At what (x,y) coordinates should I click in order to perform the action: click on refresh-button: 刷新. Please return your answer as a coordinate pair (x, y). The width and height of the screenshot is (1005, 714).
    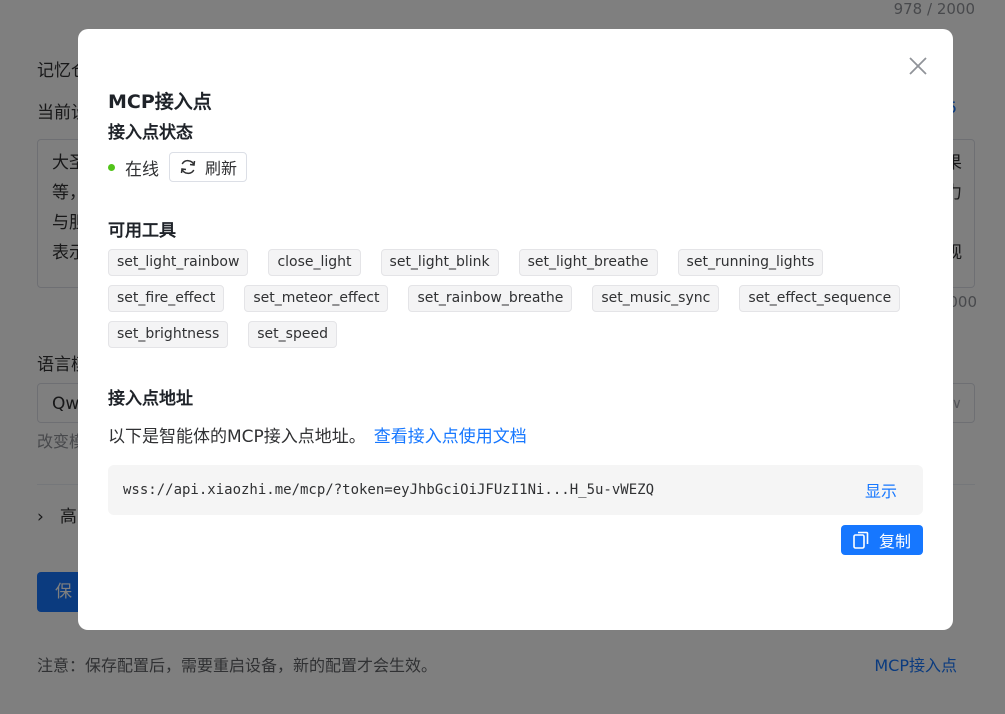
    Looking at the image, I should click on (208, 167).